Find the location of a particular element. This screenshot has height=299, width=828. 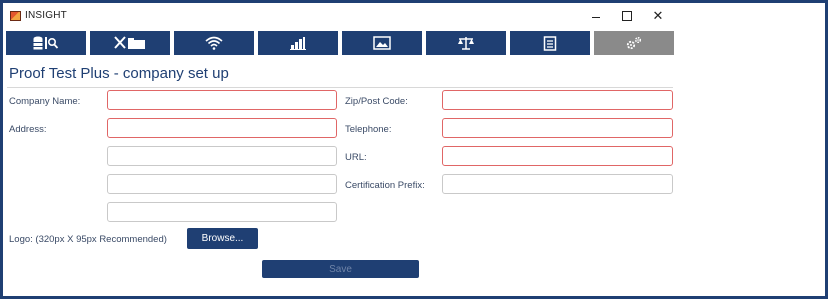

gears-icon is located at coordinates (634, 43).